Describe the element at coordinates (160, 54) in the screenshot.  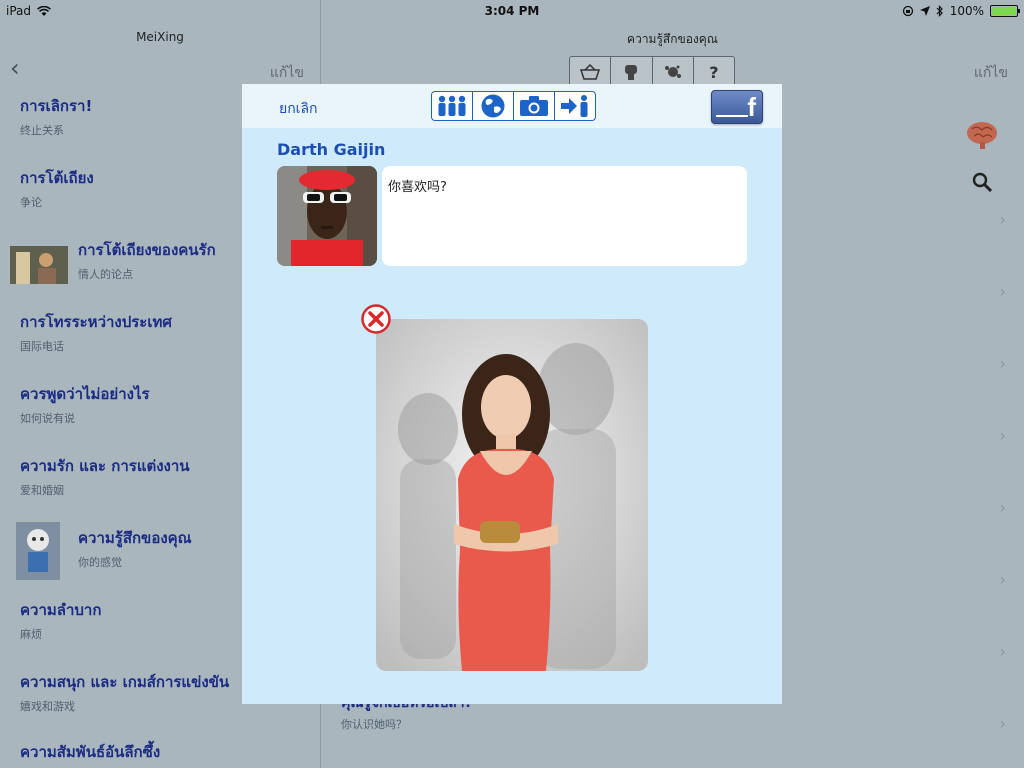
I see `left-nav-bar: MeiXing ‹ แก้ไข` at that location.